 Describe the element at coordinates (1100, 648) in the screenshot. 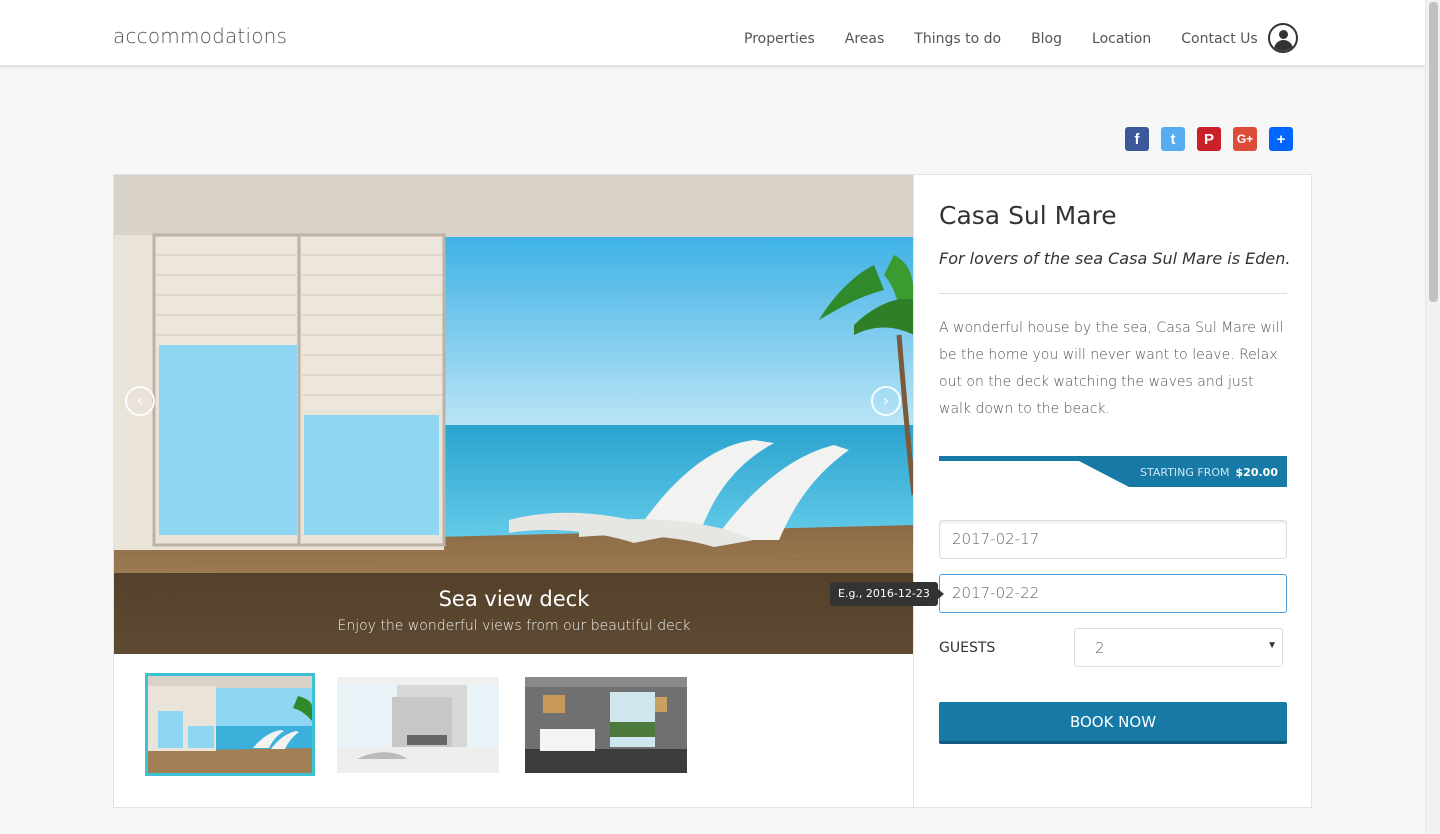

I see `guests-value: 2` at that location.